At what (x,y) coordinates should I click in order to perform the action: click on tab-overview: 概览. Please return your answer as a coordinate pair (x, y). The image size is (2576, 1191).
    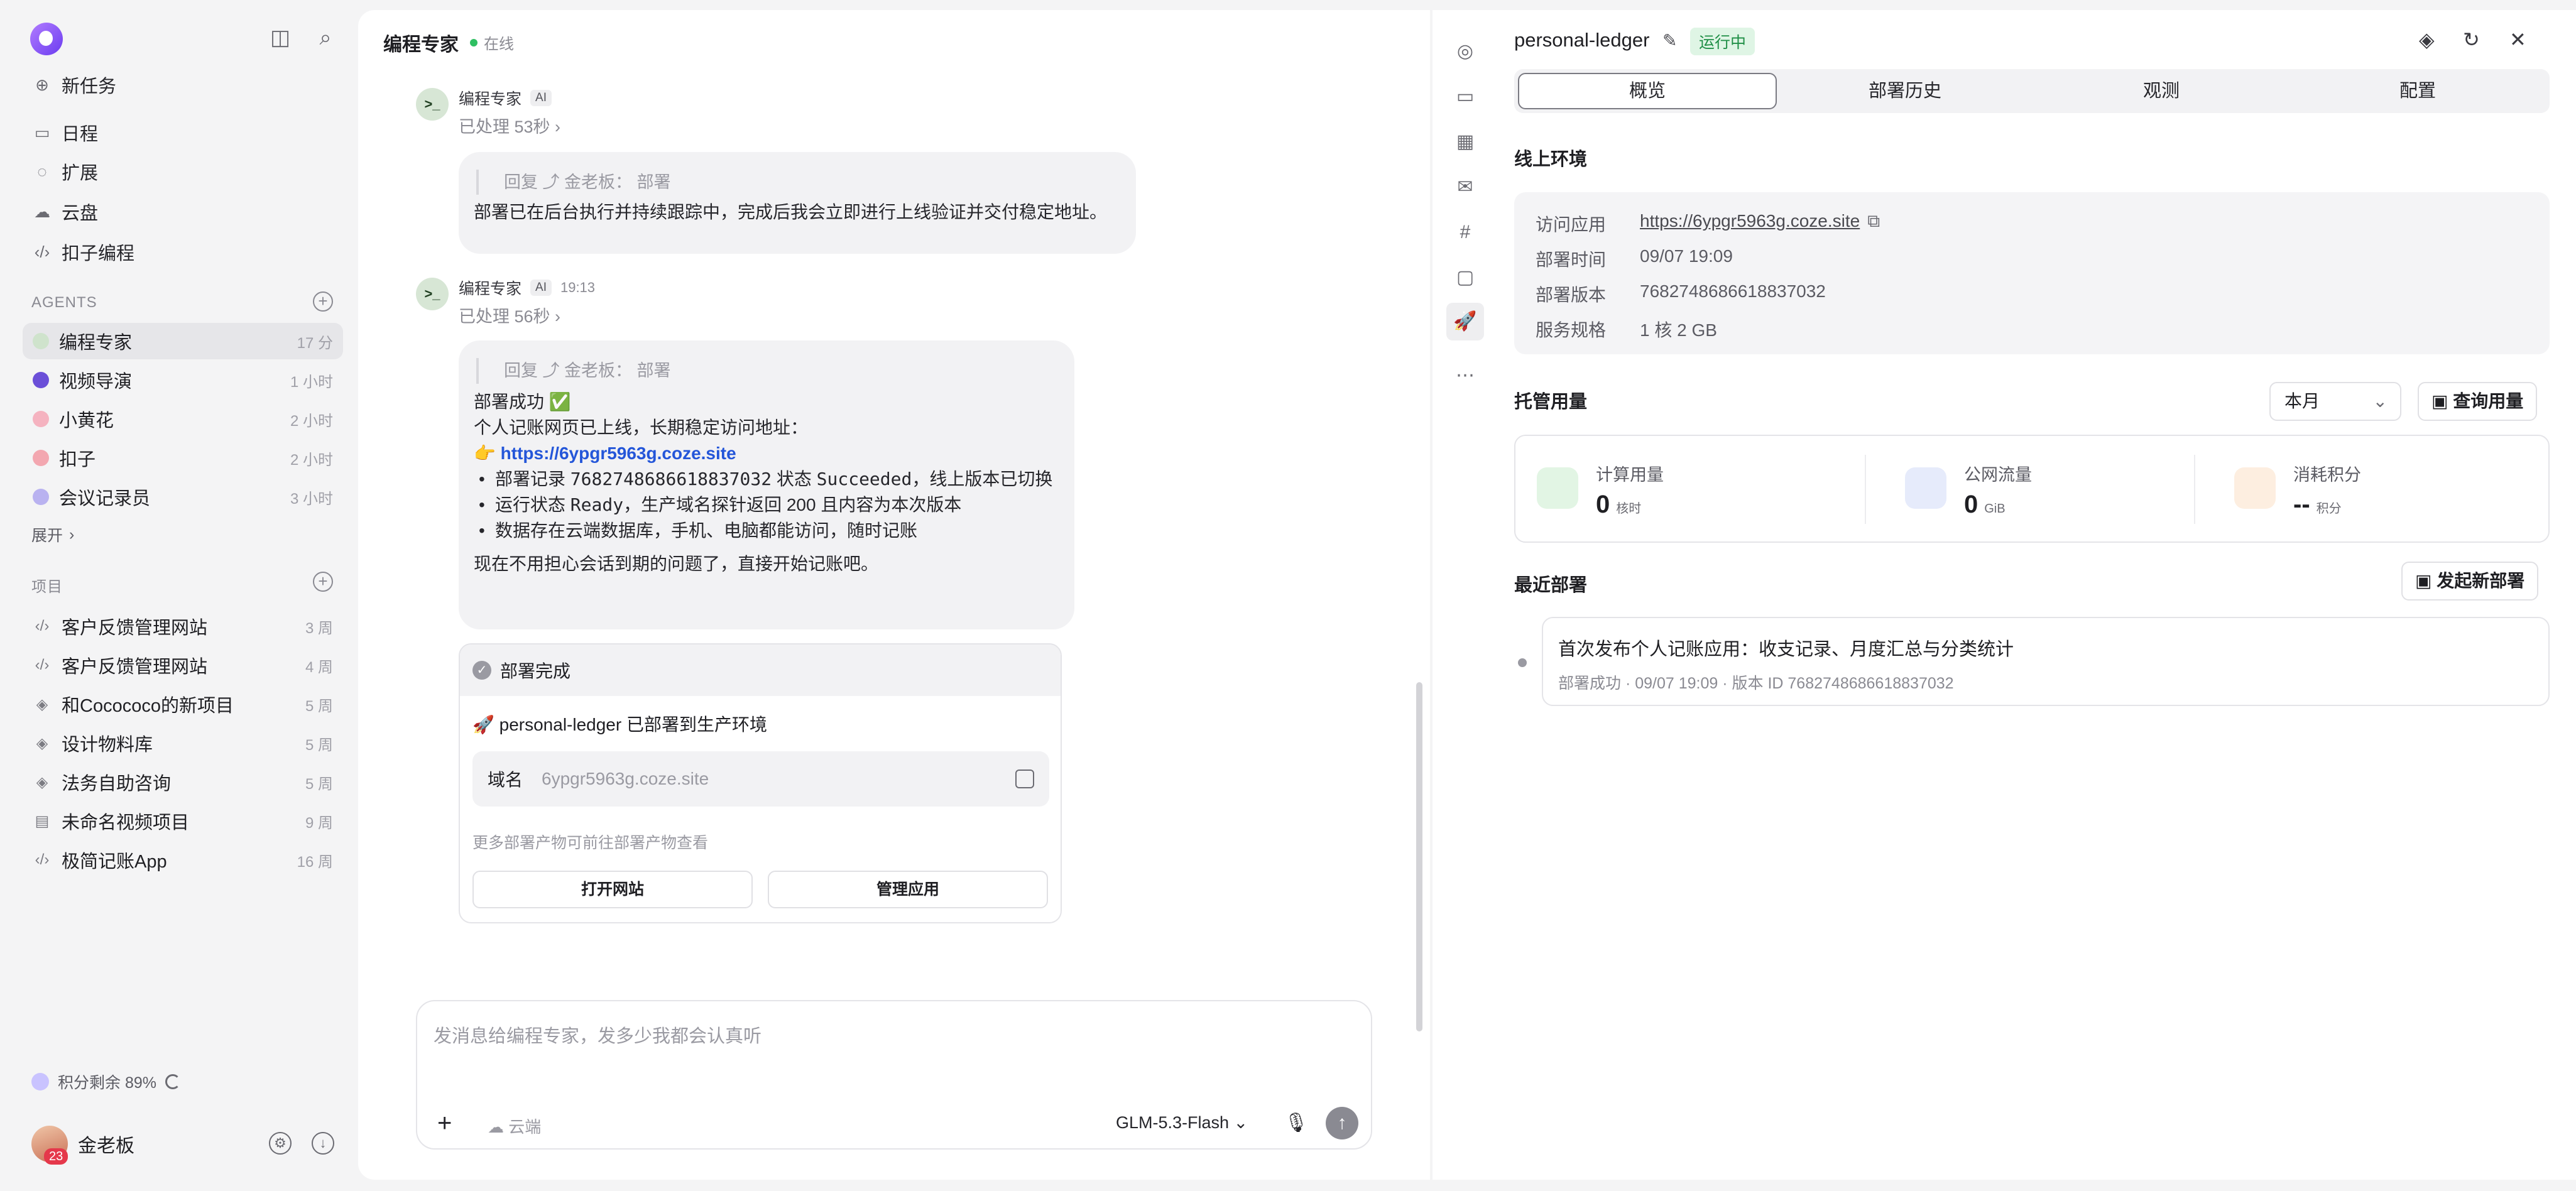
    Looking at the image, I should click on (1648, 91).